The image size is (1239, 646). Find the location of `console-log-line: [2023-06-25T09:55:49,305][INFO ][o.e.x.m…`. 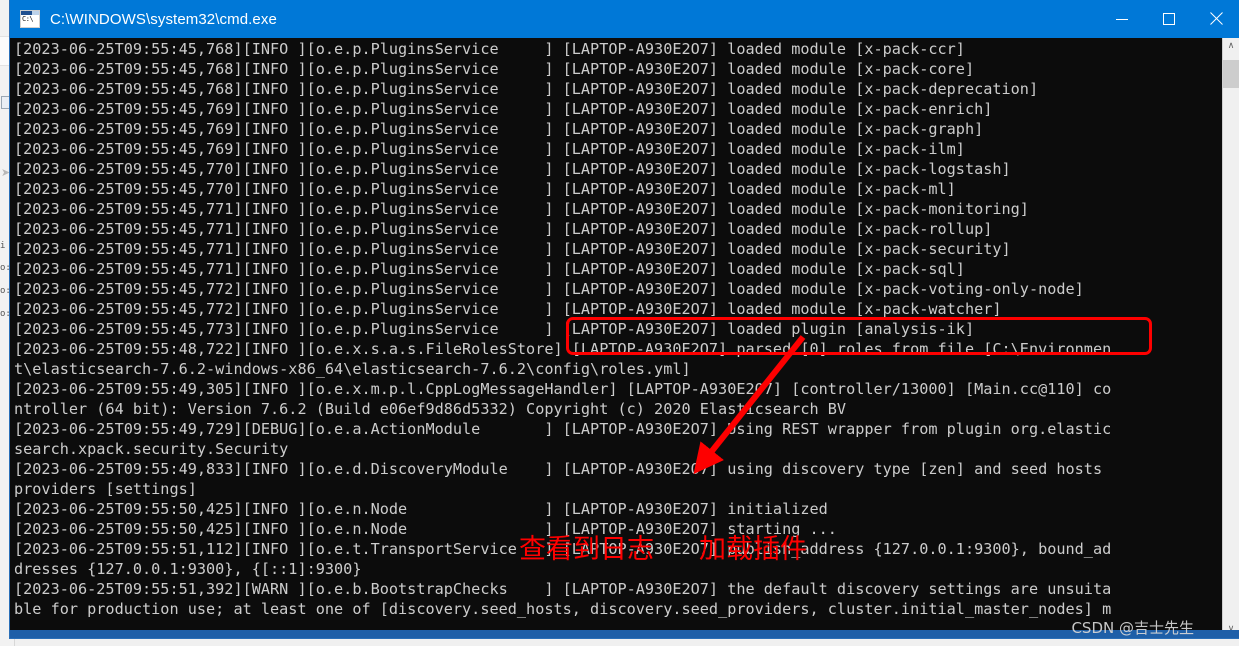

console-log-line: [2023-06-25T09:55:49,305][INFO ][o.e.x.m… is located at coordinates (563, 389).